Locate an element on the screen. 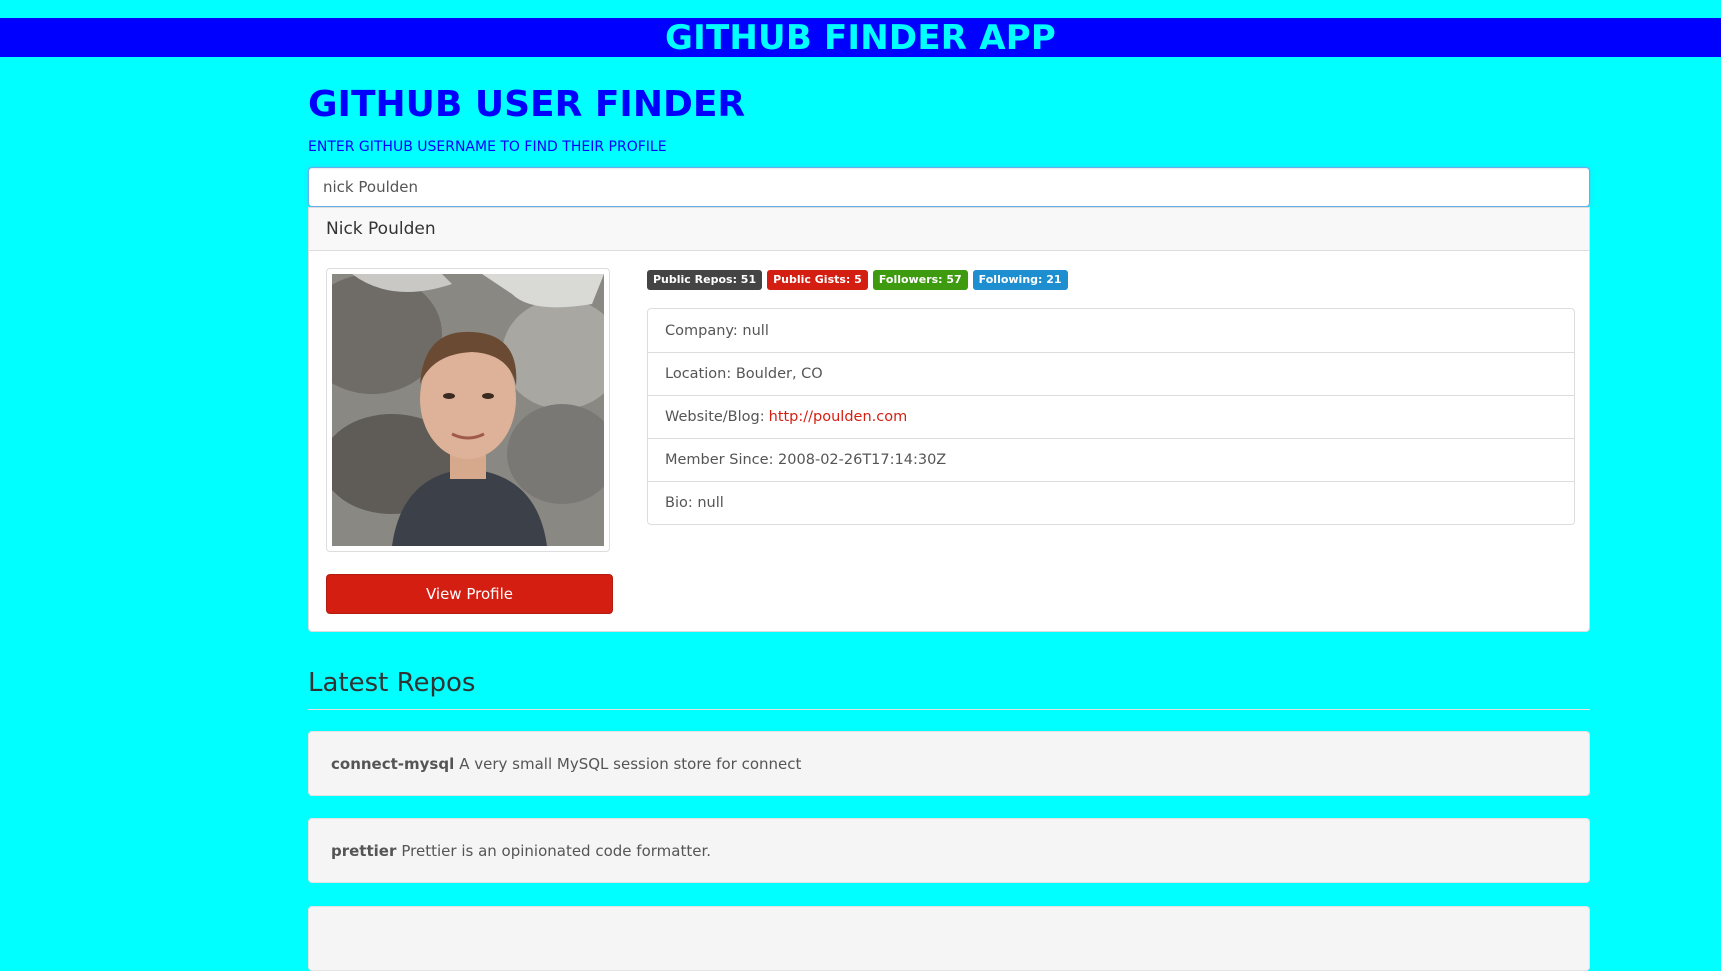  repo-name: connect-mysql is located at coordinates (393, 763).